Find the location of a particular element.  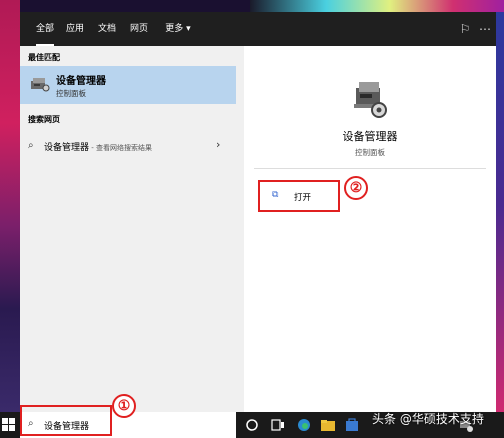

open-icon: ⧉ is located at coordinates (275, 195).